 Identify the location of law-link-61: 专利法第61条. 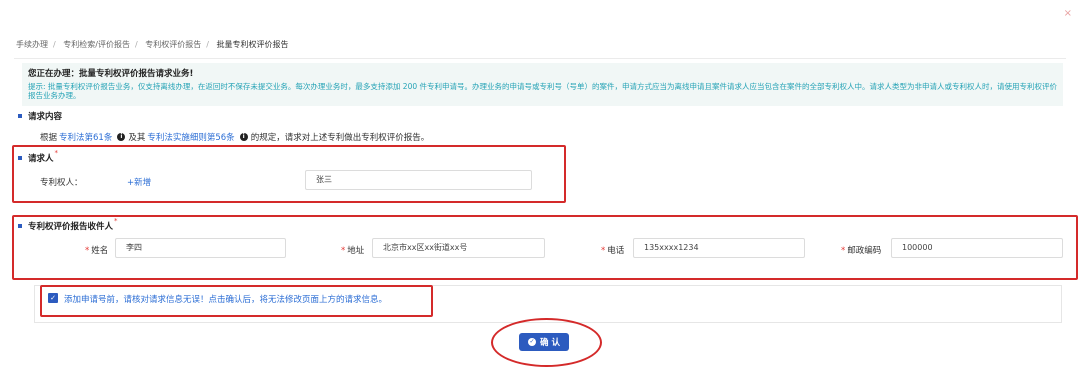
(85, 137).